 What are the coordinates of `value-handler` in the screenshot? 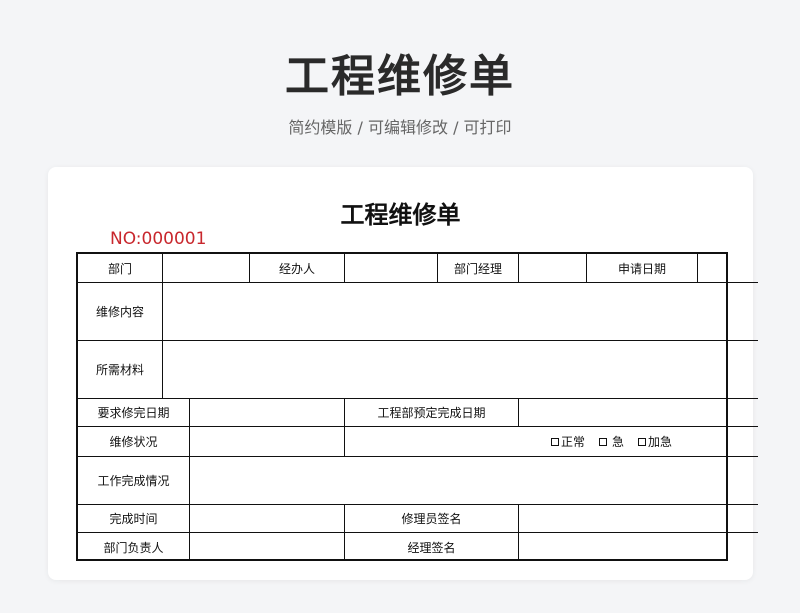 It's located at (391, 268).